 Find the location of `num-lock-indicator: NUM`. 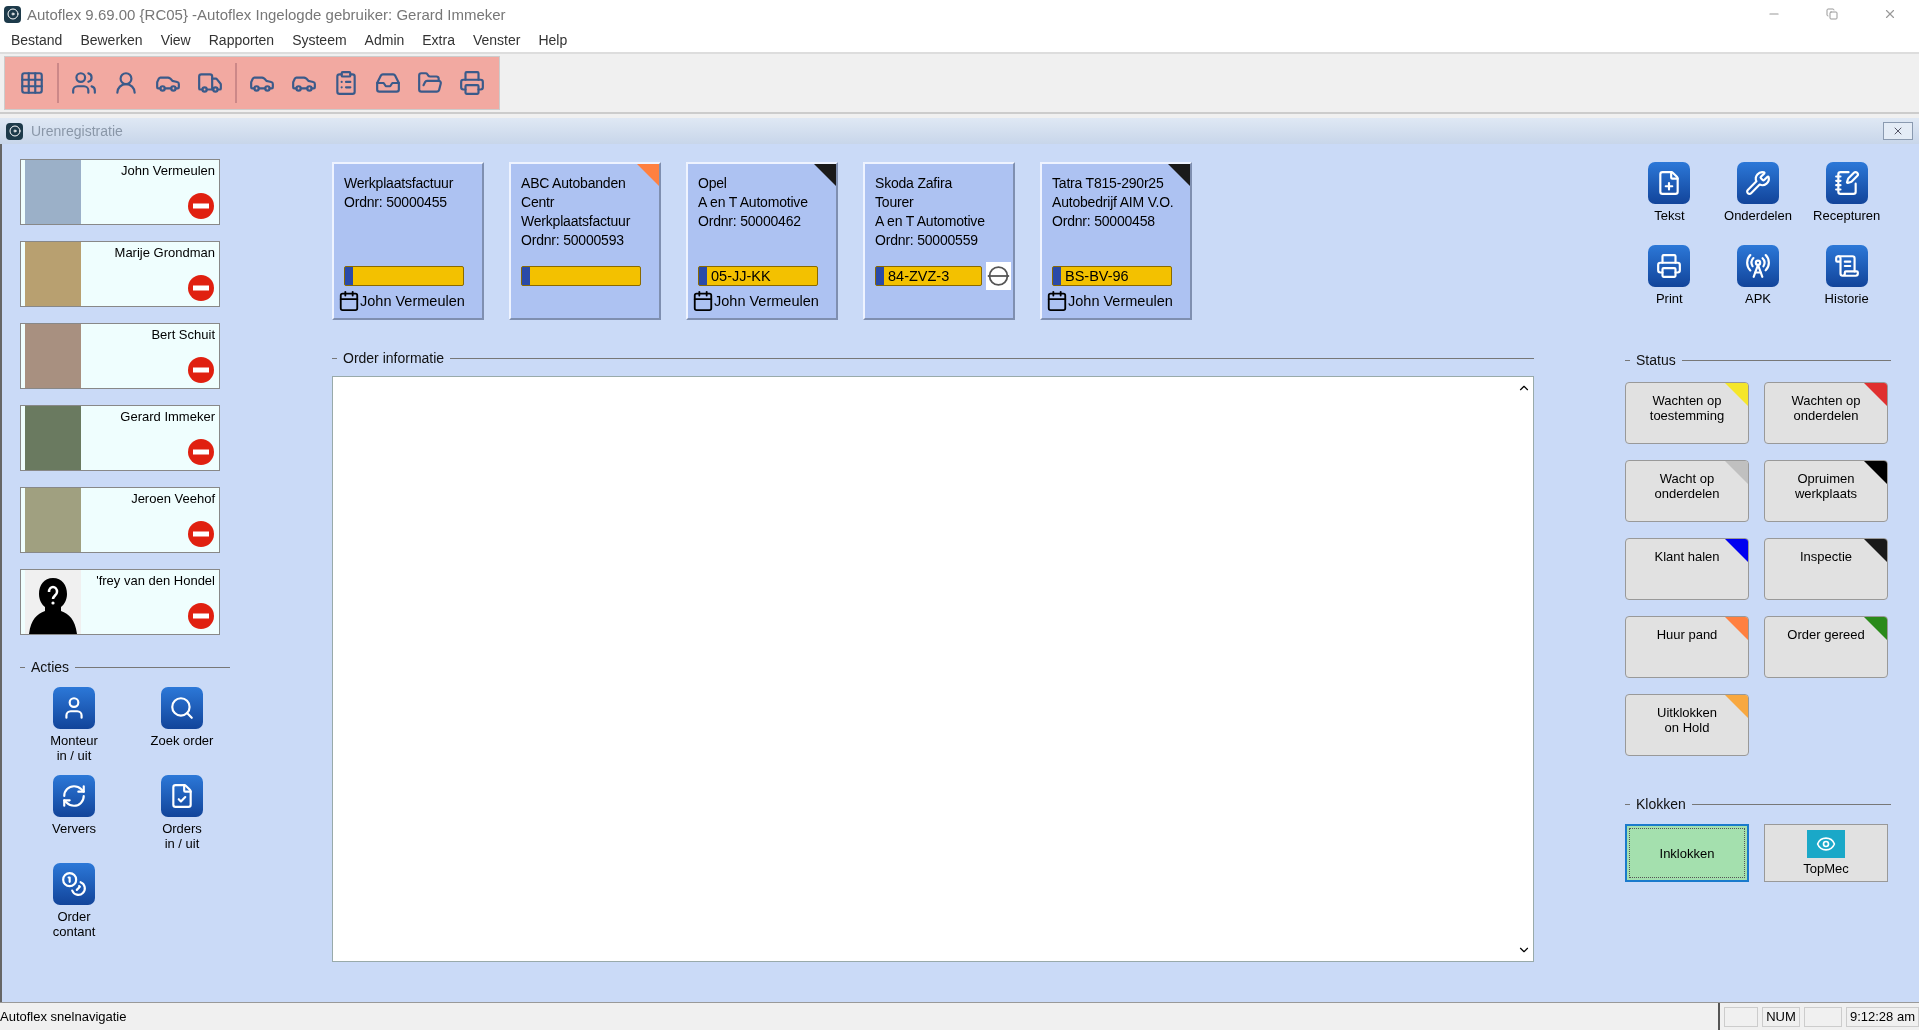

num-lock-indicator: NUM is located at coordinates (1780, 1016).